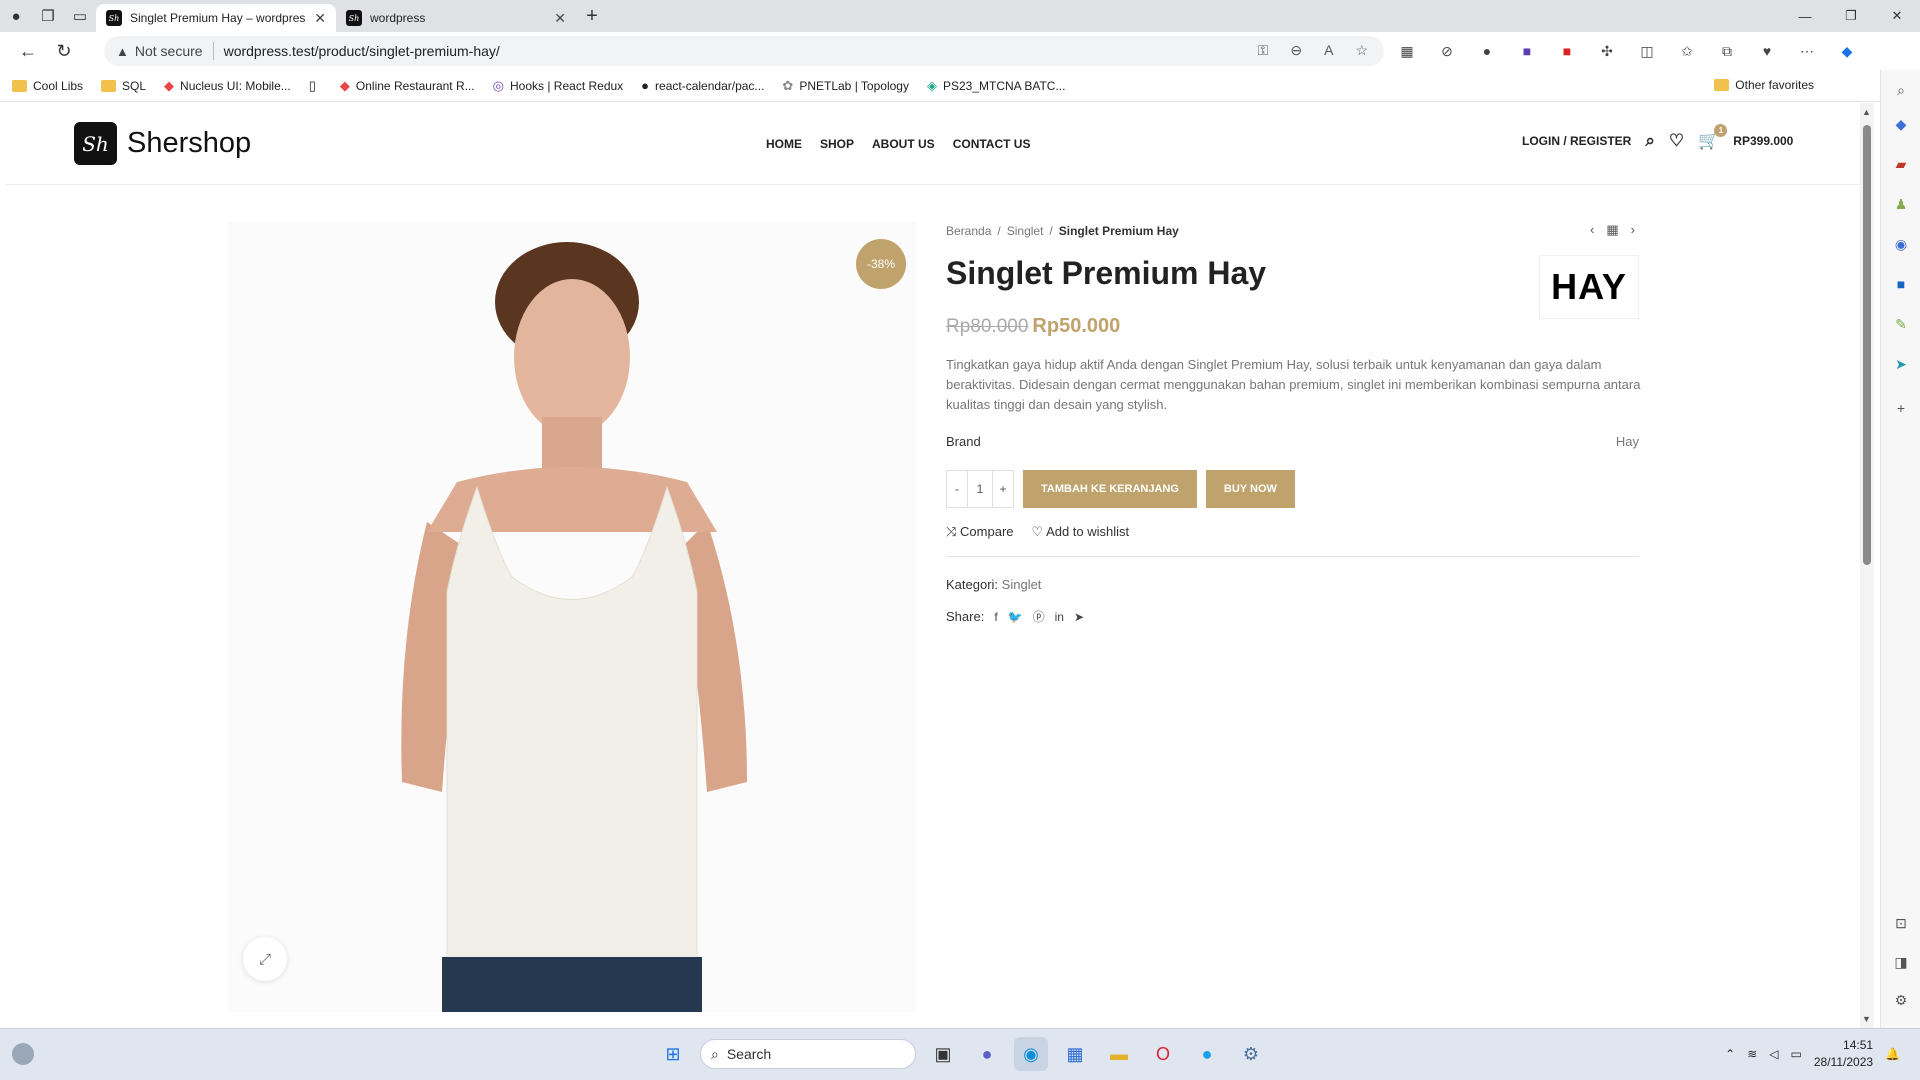 The height and width of the screenshot is (1080, 1920). Describe the element at coordinates (47, 86) in the screenshot. I see `bookmark-folder: Cool Libs` at that location.